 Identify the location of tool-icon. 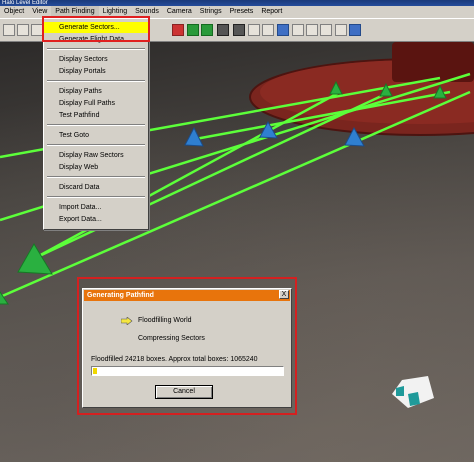
(254, 30).